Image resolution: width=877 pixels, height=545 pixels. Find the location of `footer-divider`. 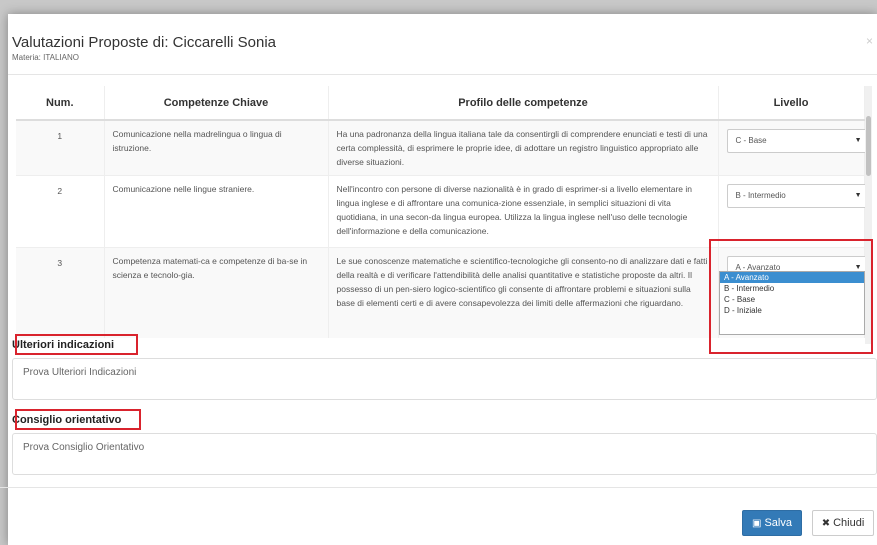

footer-divider is located at coordinates (438, 487).